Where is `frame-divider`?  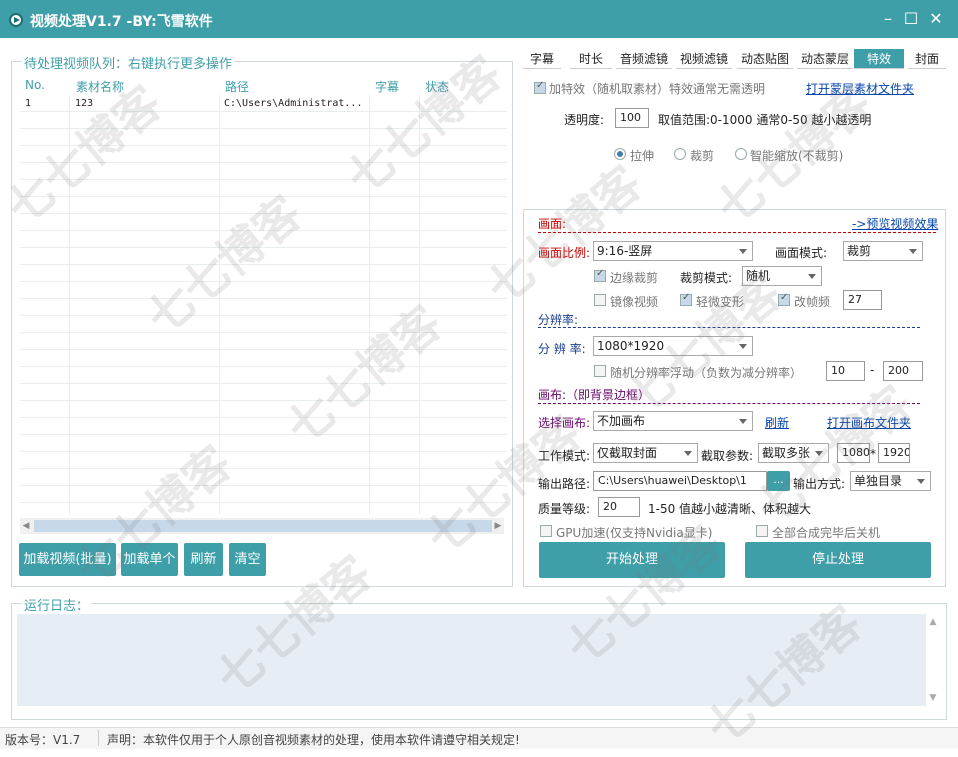
frame-divider is located at coordinates (737, 232).